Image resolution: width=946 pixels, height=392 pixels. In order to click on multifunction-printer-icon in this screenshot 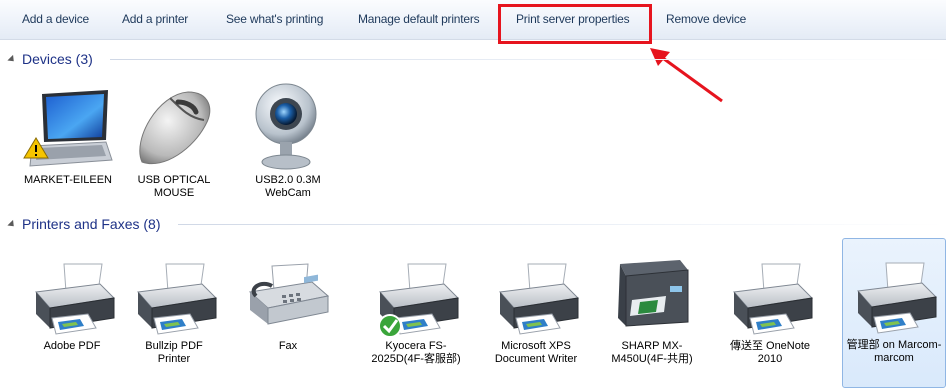, I will do `click(653, 293)`.